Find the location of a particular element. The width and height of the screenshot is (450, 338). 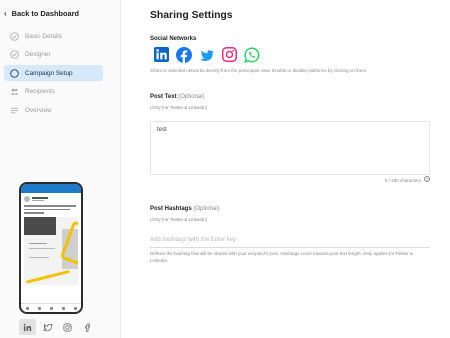

preview-tabs is located at coordinates (59, 327).